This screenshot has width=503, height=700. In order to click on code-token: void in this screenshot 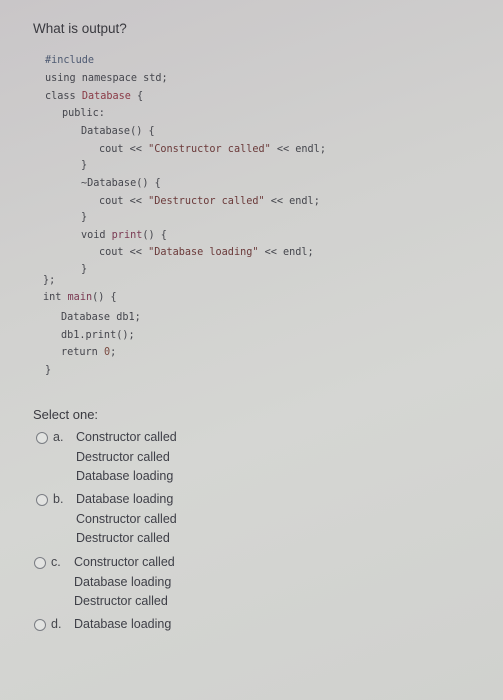, I will do `click(96, 235)`.